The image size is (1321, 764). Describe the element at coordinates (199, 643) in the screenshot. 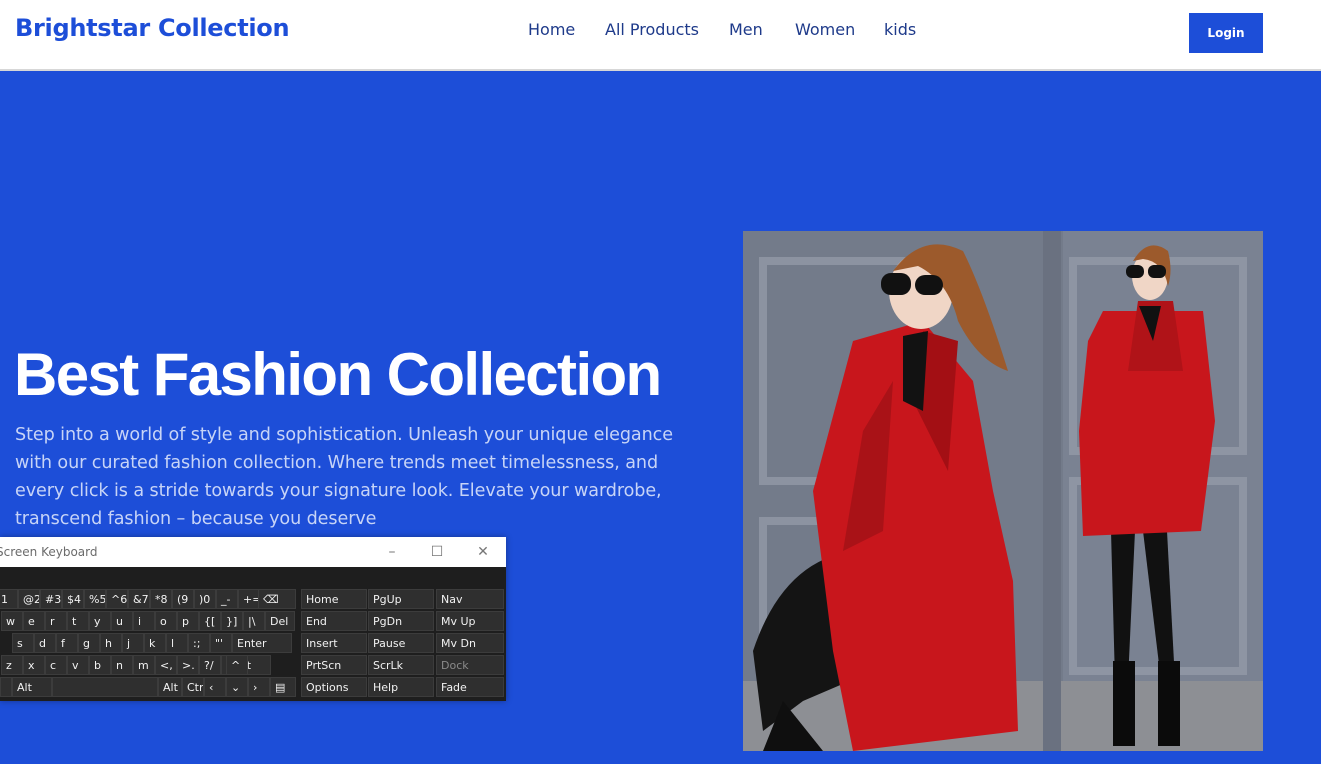

I see `key: :;` at that location.